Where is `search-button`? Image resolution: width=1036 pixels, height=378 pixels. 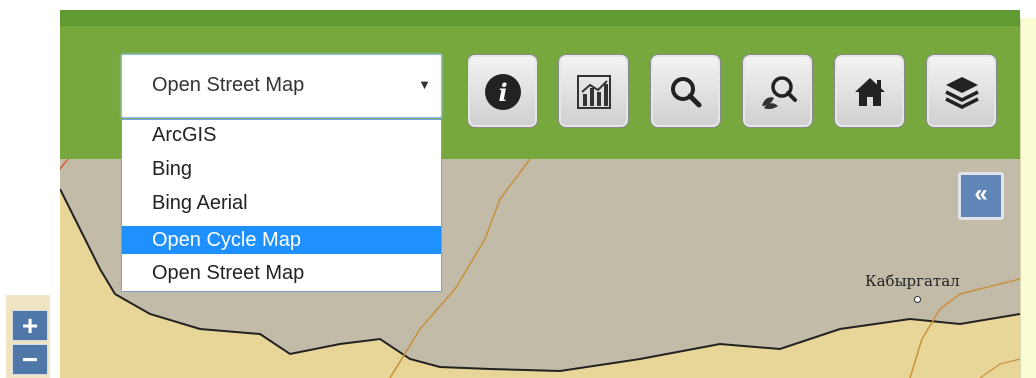
search-button is located at coordinates (685, 91).